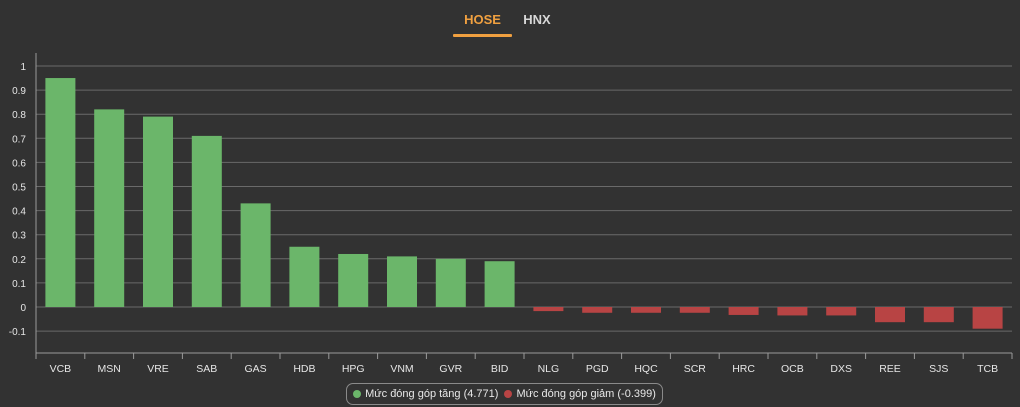 The width and height of the screenshot is (1020, 407). I want to click on x-tick-label: GAS, so click(256, 369).